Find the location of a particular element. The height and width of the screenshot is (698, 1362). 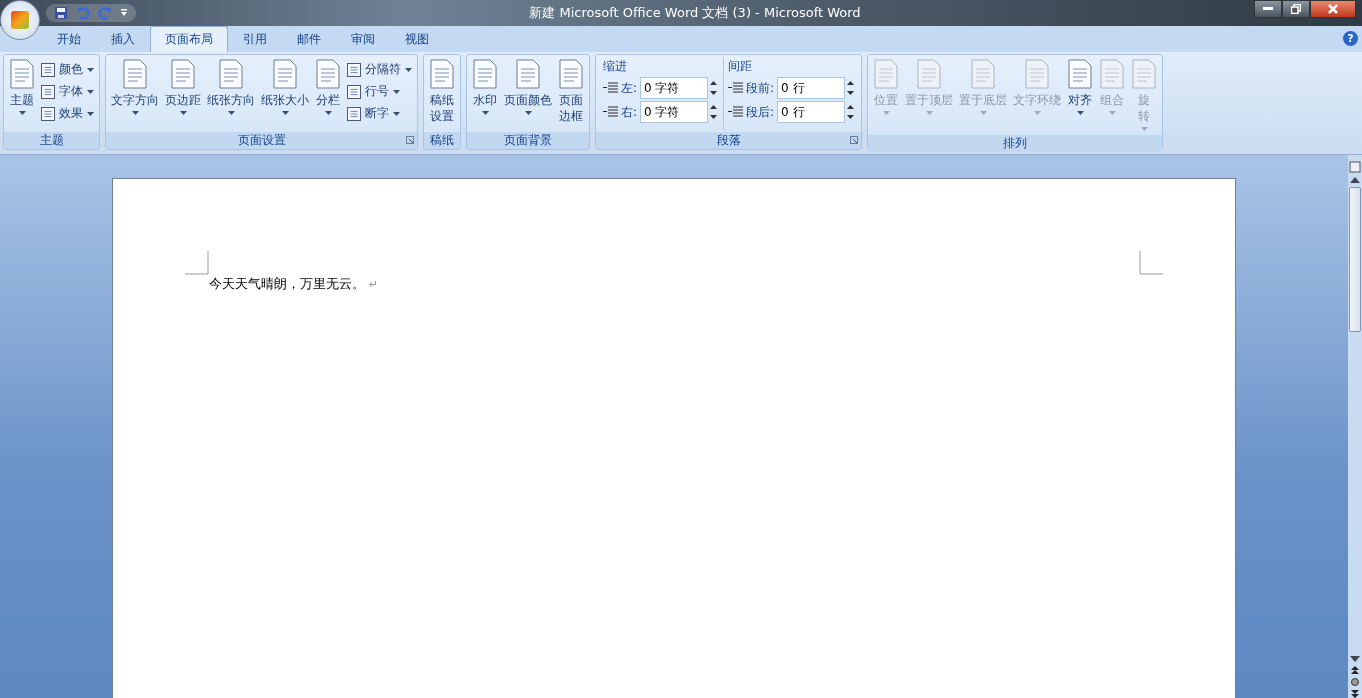

section-heading: 间距 is located at coordinates (741, 66).